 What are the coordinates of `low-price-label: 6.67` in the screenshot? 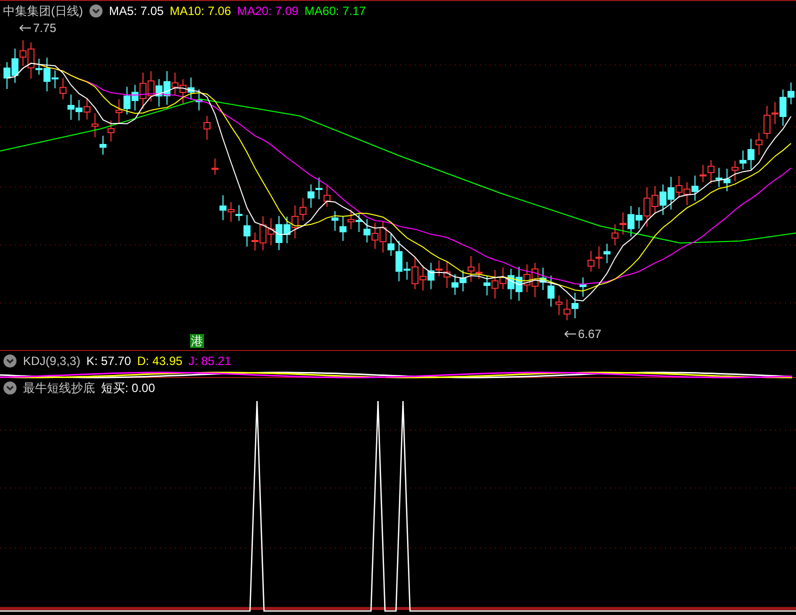 It's located at (590, 334).